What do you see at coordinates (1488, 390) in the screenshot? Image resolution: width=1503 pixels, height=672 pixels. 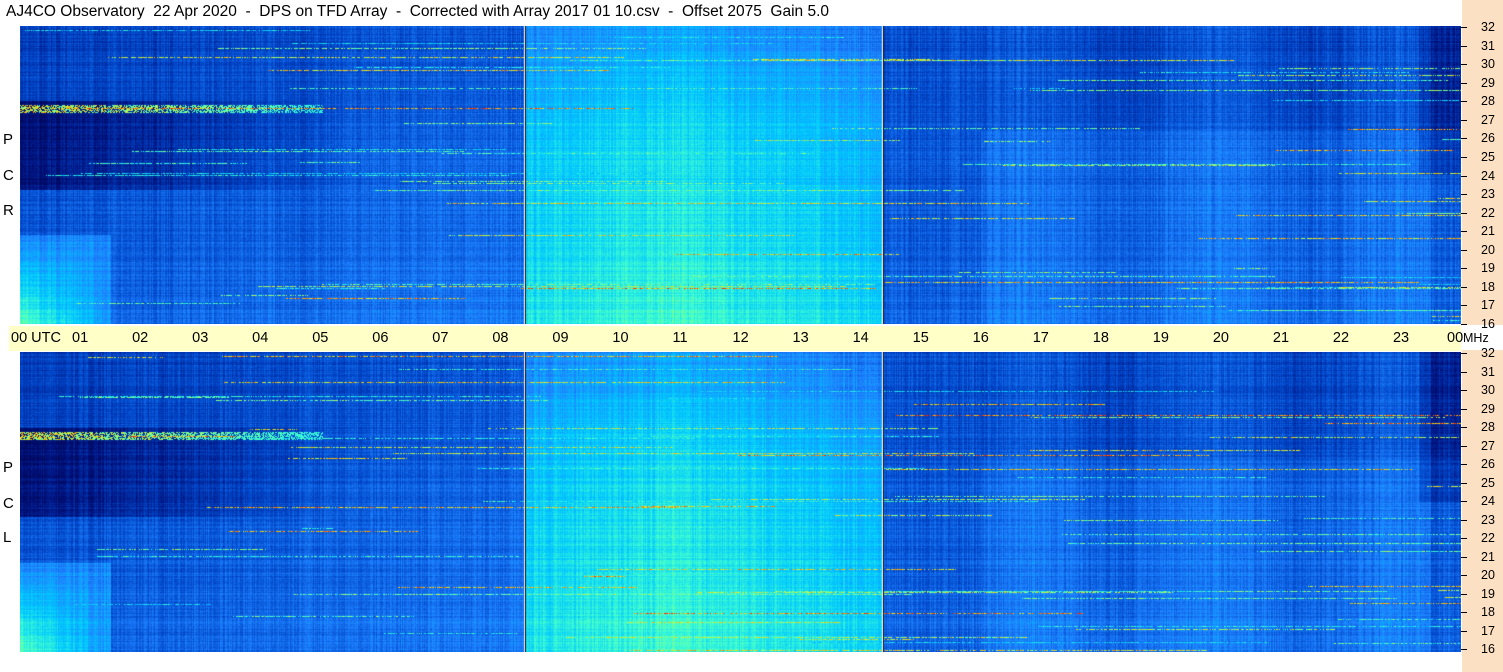 I see `lcp-frequency-label: 30` at bounding box center [1488, 390].